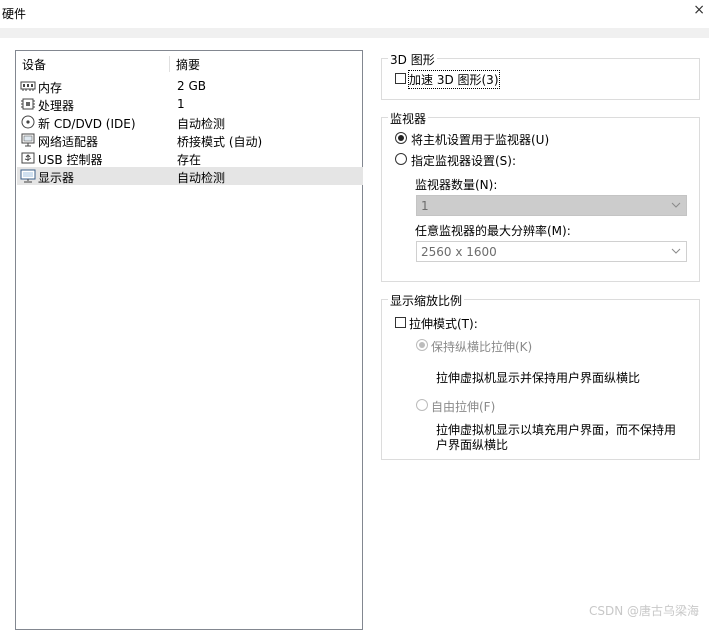 The width and height of the screenshot is (709, 630). I want to click on device-row-usb-controller: USB 控制器 存在, so click(190, 158).